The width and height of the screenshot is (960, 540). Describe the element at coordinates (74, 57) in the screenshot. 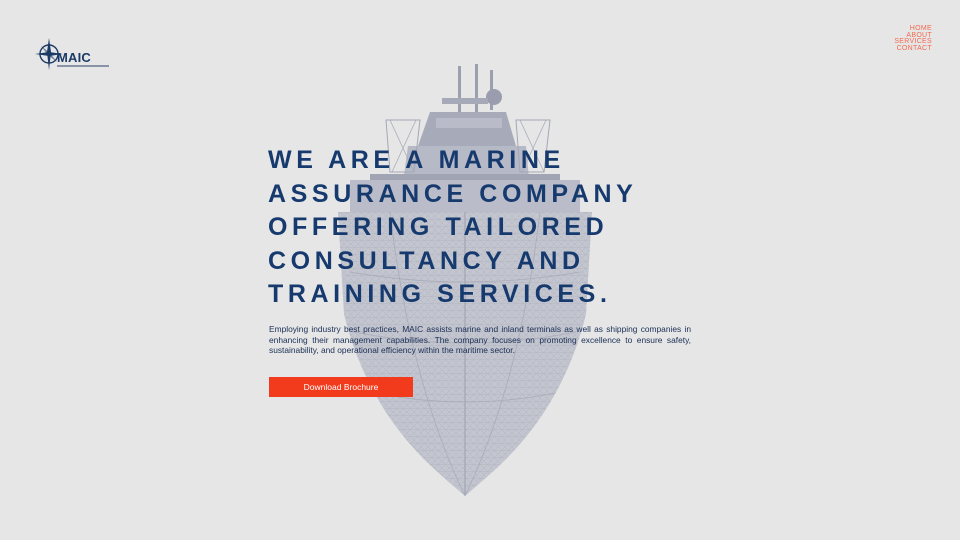

I see `brand-name: MAIC` at that location.